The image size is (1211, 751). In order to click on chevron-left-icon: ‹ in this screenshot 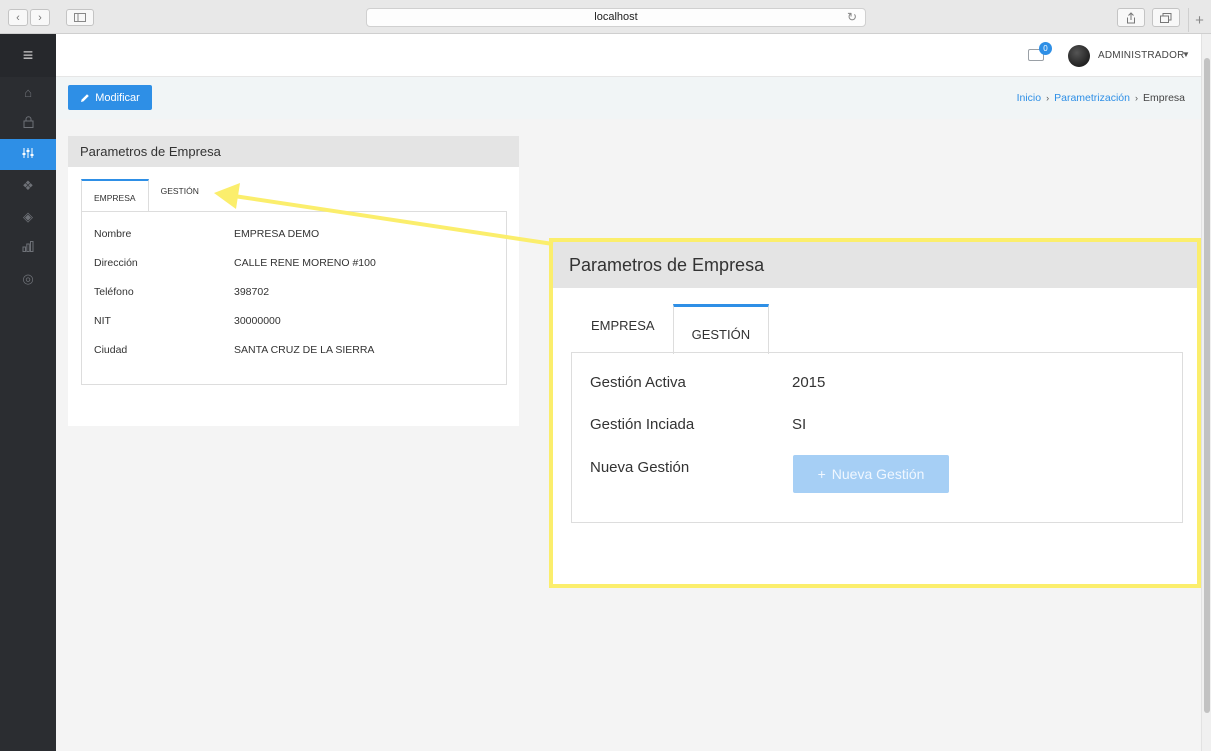, I will do `click(18, 17)`.